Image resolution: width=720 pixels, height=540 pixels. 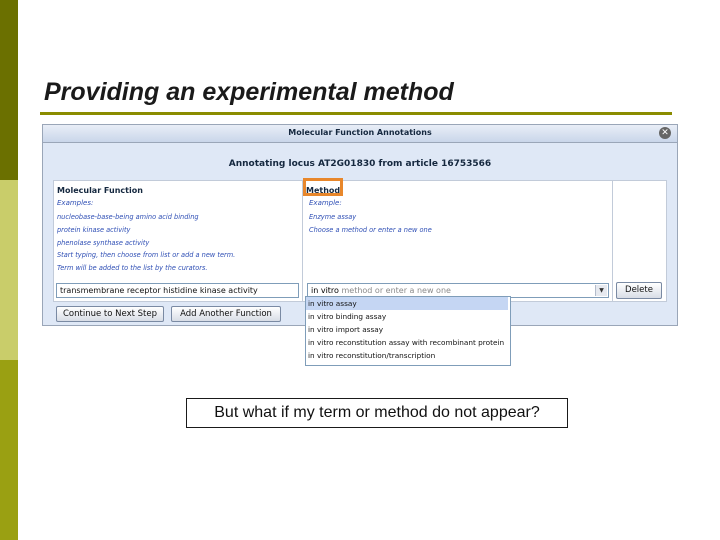 What do you see at coordinates (370, 229) in the screenshot?
I see `example-item: Choose a method or enter a new one` at bounding box center [370, 229].